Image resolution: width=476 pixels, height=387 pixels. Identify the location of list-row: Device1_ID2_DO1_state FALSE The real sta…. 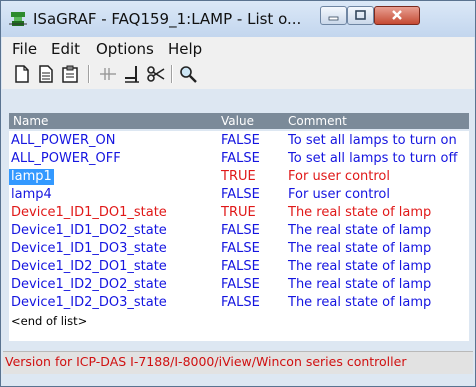
(239, 267).